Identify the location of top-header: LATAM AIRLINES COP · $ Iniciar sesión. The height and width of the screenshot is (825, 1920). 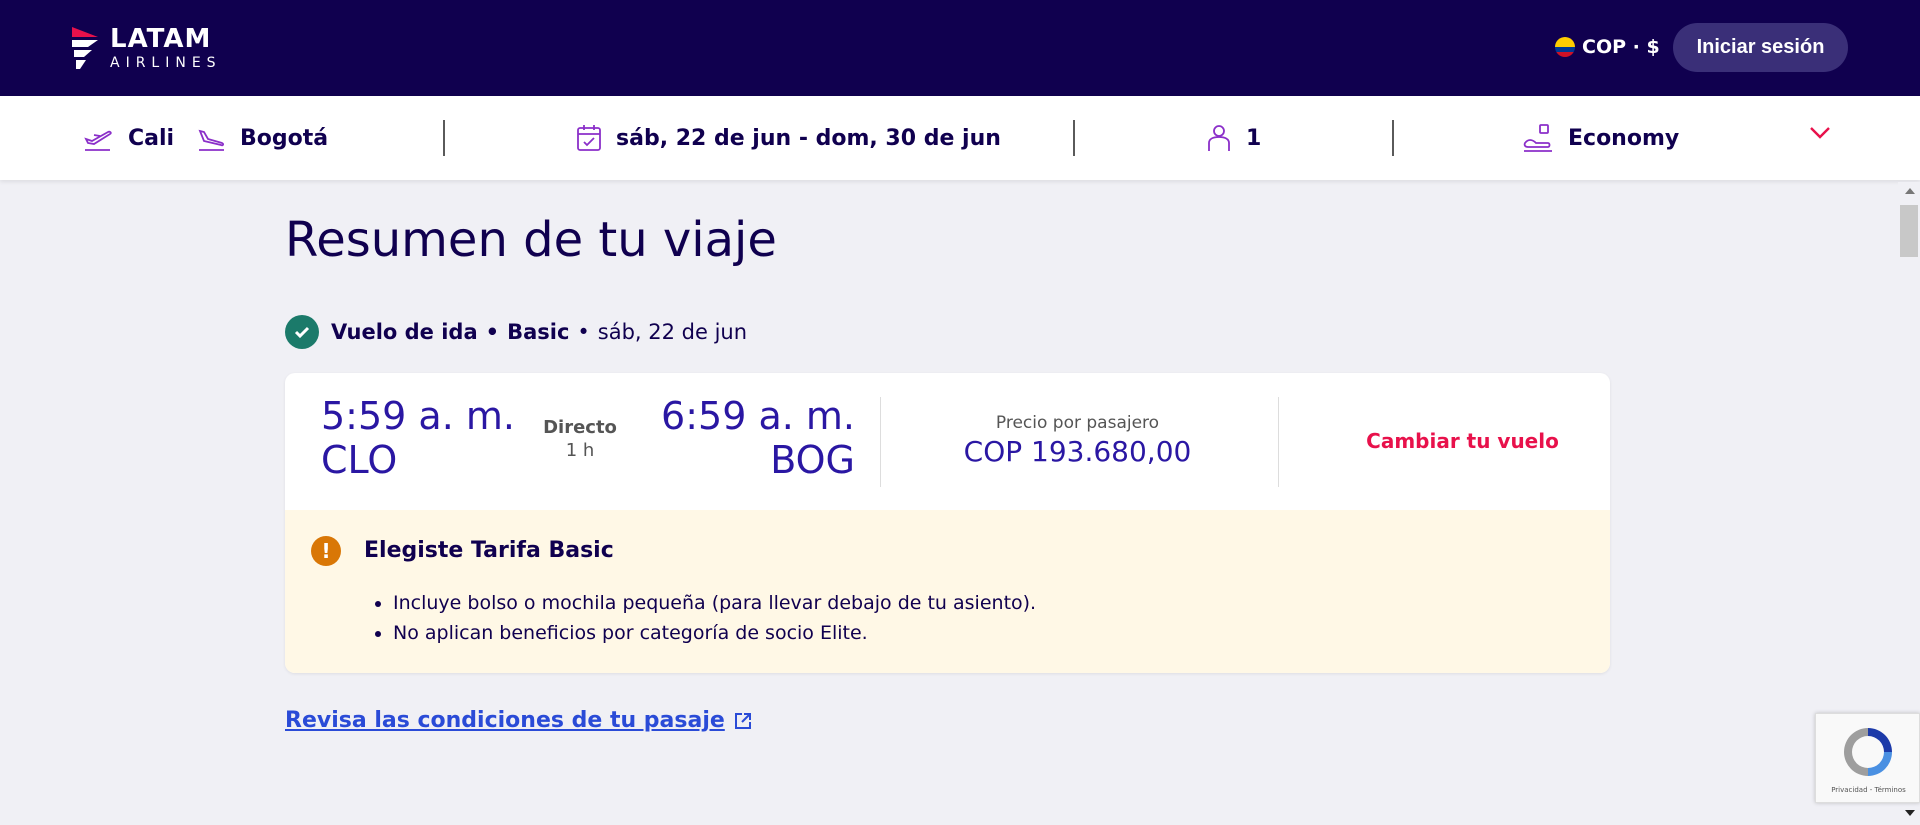
(960, 48).